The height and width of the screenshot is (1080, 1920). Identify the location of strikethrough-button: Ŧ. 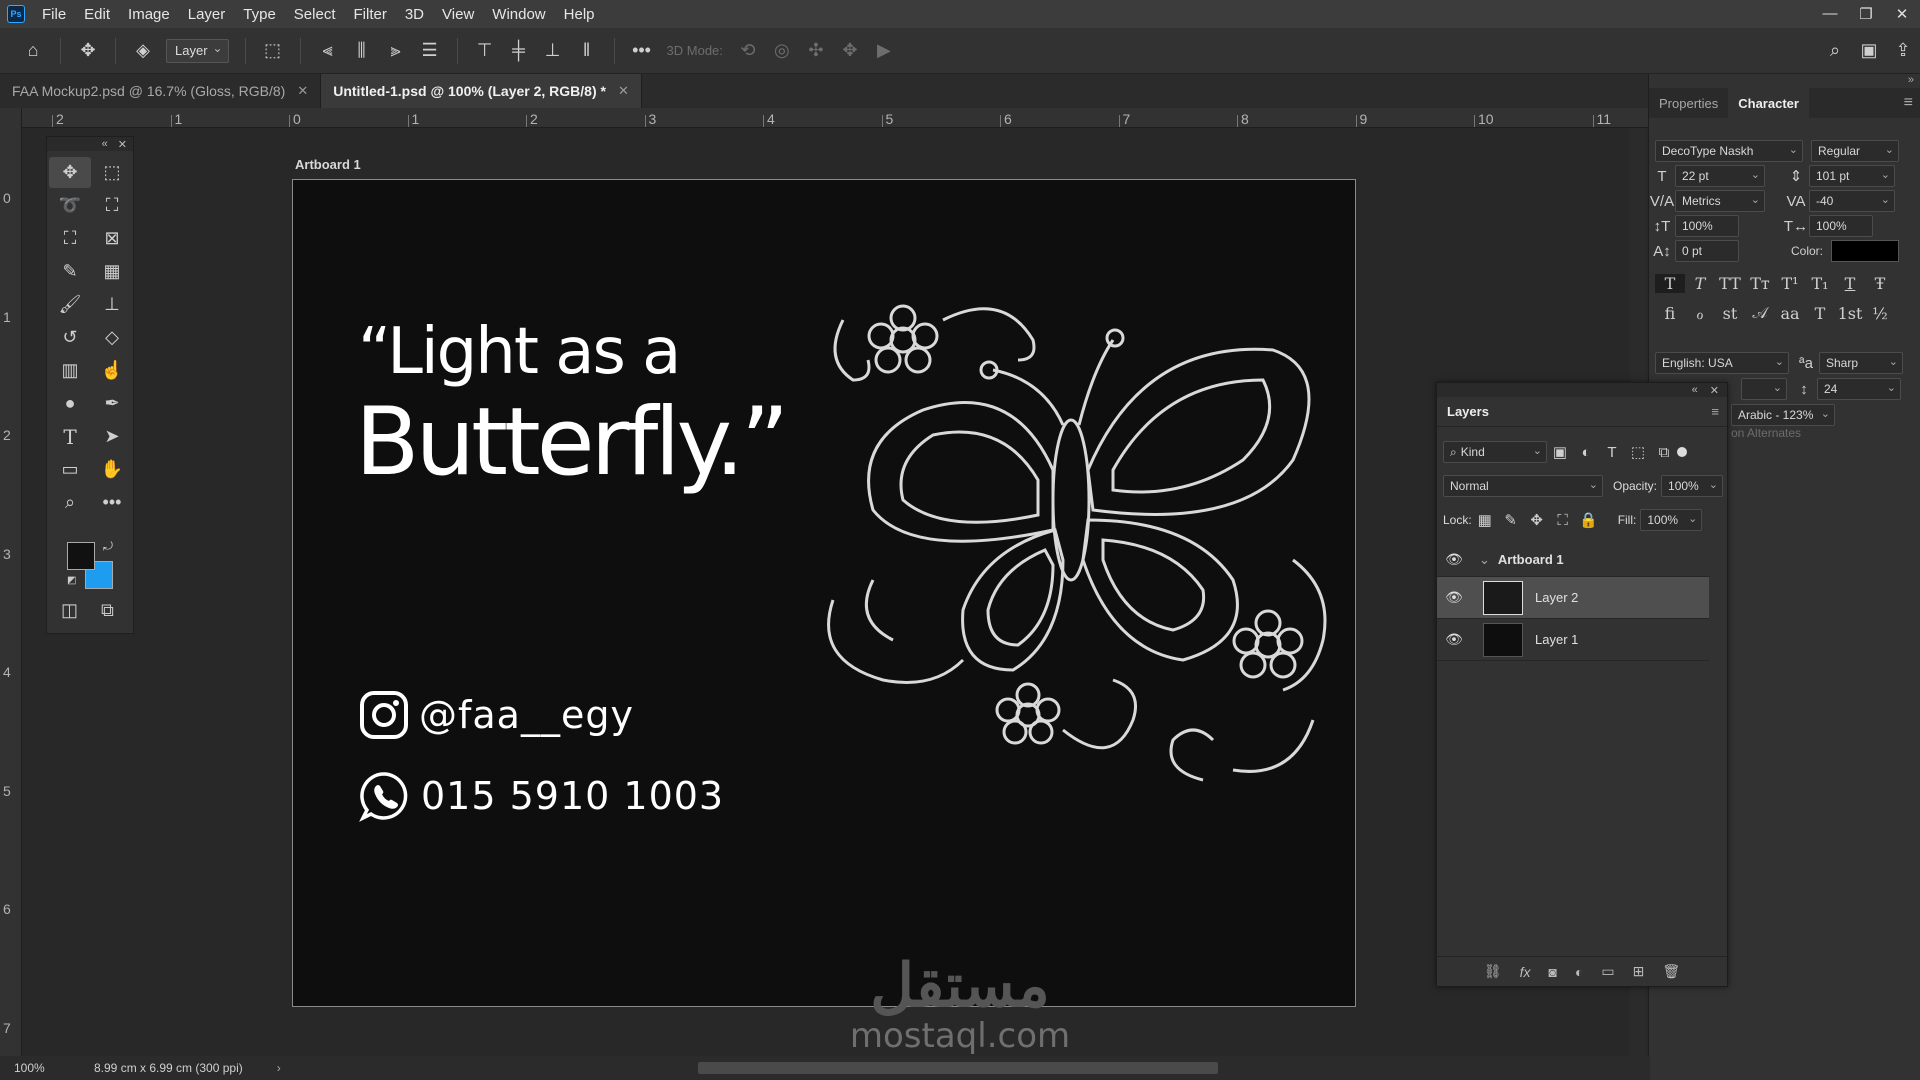
(1880, 283).